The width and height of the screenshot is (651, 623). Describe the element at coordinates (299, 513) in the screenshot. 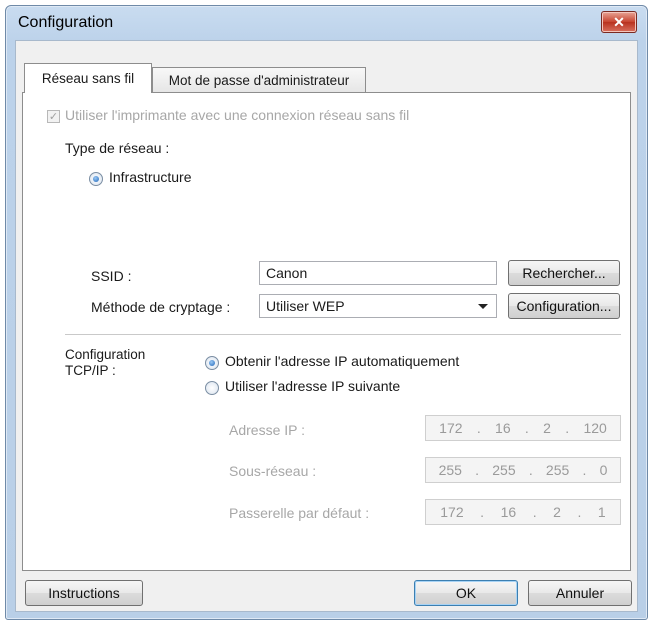

I see `gateway-label: Passerelle par défaut :` at that location.